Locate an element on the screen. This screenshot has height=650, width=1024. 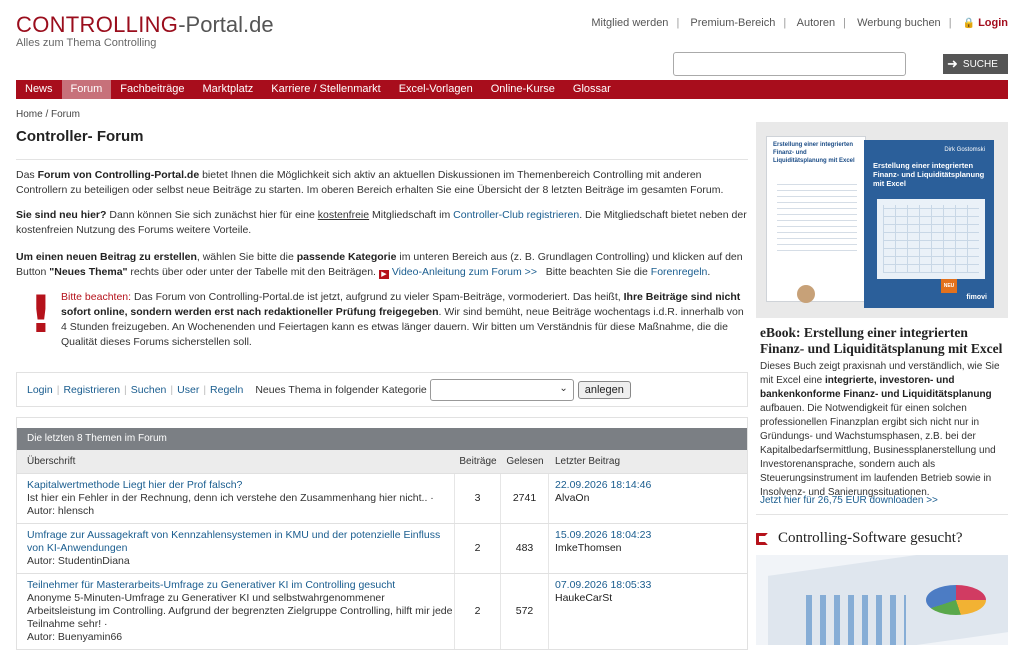
search-button: ➜ SUCHE is located at coordinates (975, 64).